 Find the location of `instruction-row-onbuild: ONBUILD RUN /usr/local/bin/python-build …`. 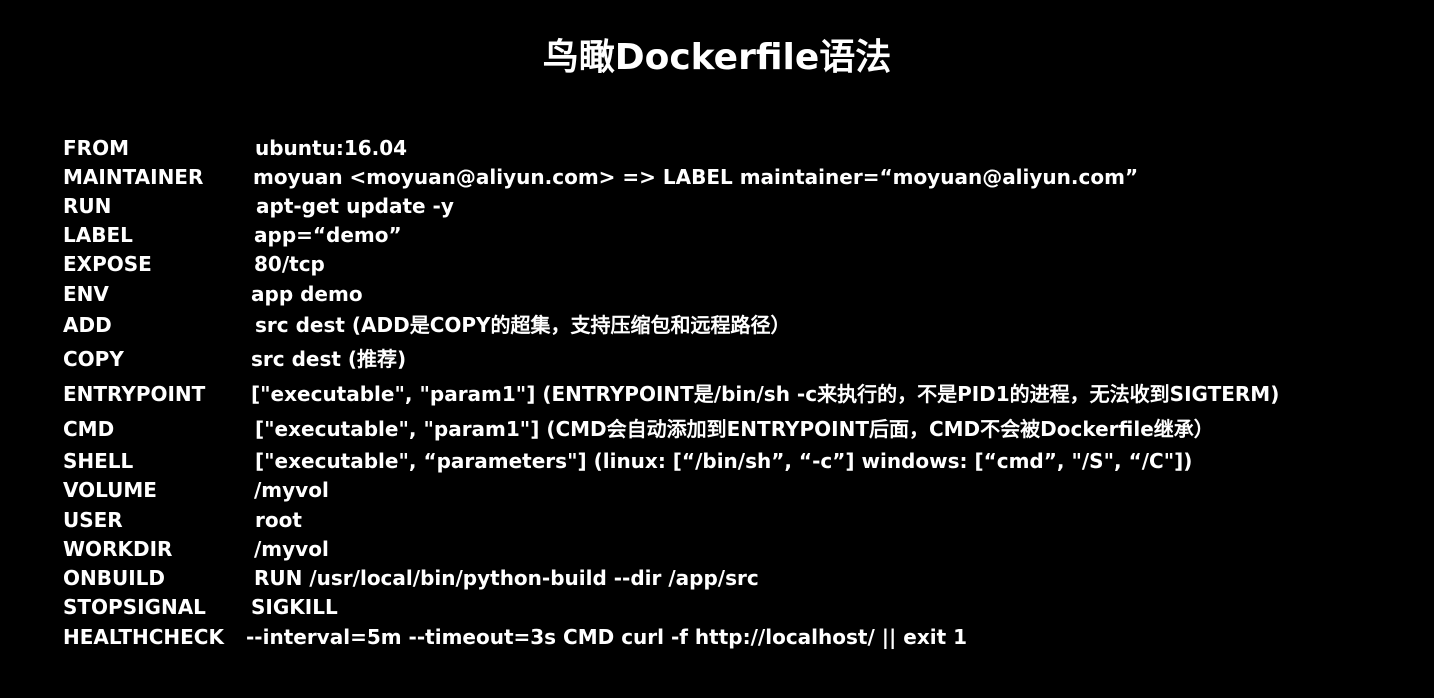

instruction-row-onbuild: ONBUILD RUN /usr/local/bin/python-build … is located at coordinates (743, 578).